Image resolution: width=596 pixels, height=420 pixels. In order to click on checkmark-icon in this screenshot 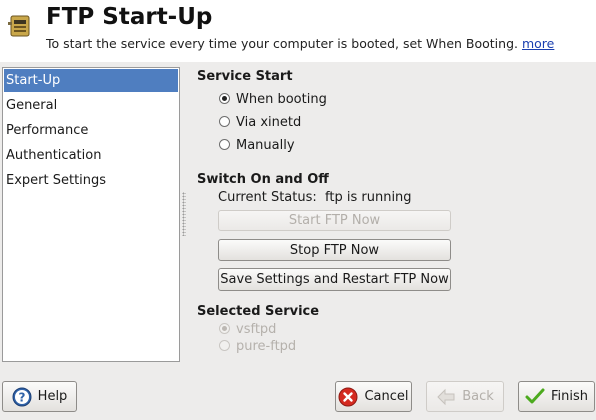, I will do `click(535, 395)`.